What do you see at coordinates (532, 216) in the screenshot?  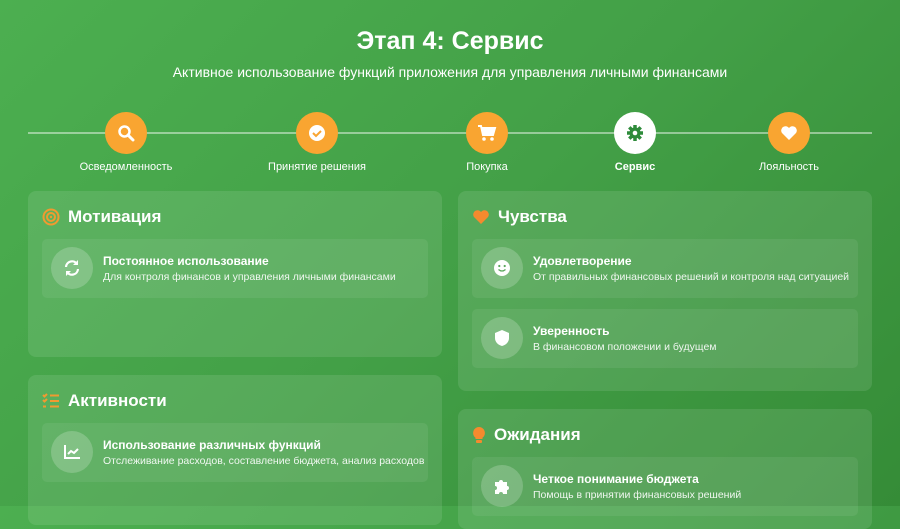 I see `card-title: Чувства` at bounding box center [532, 216].